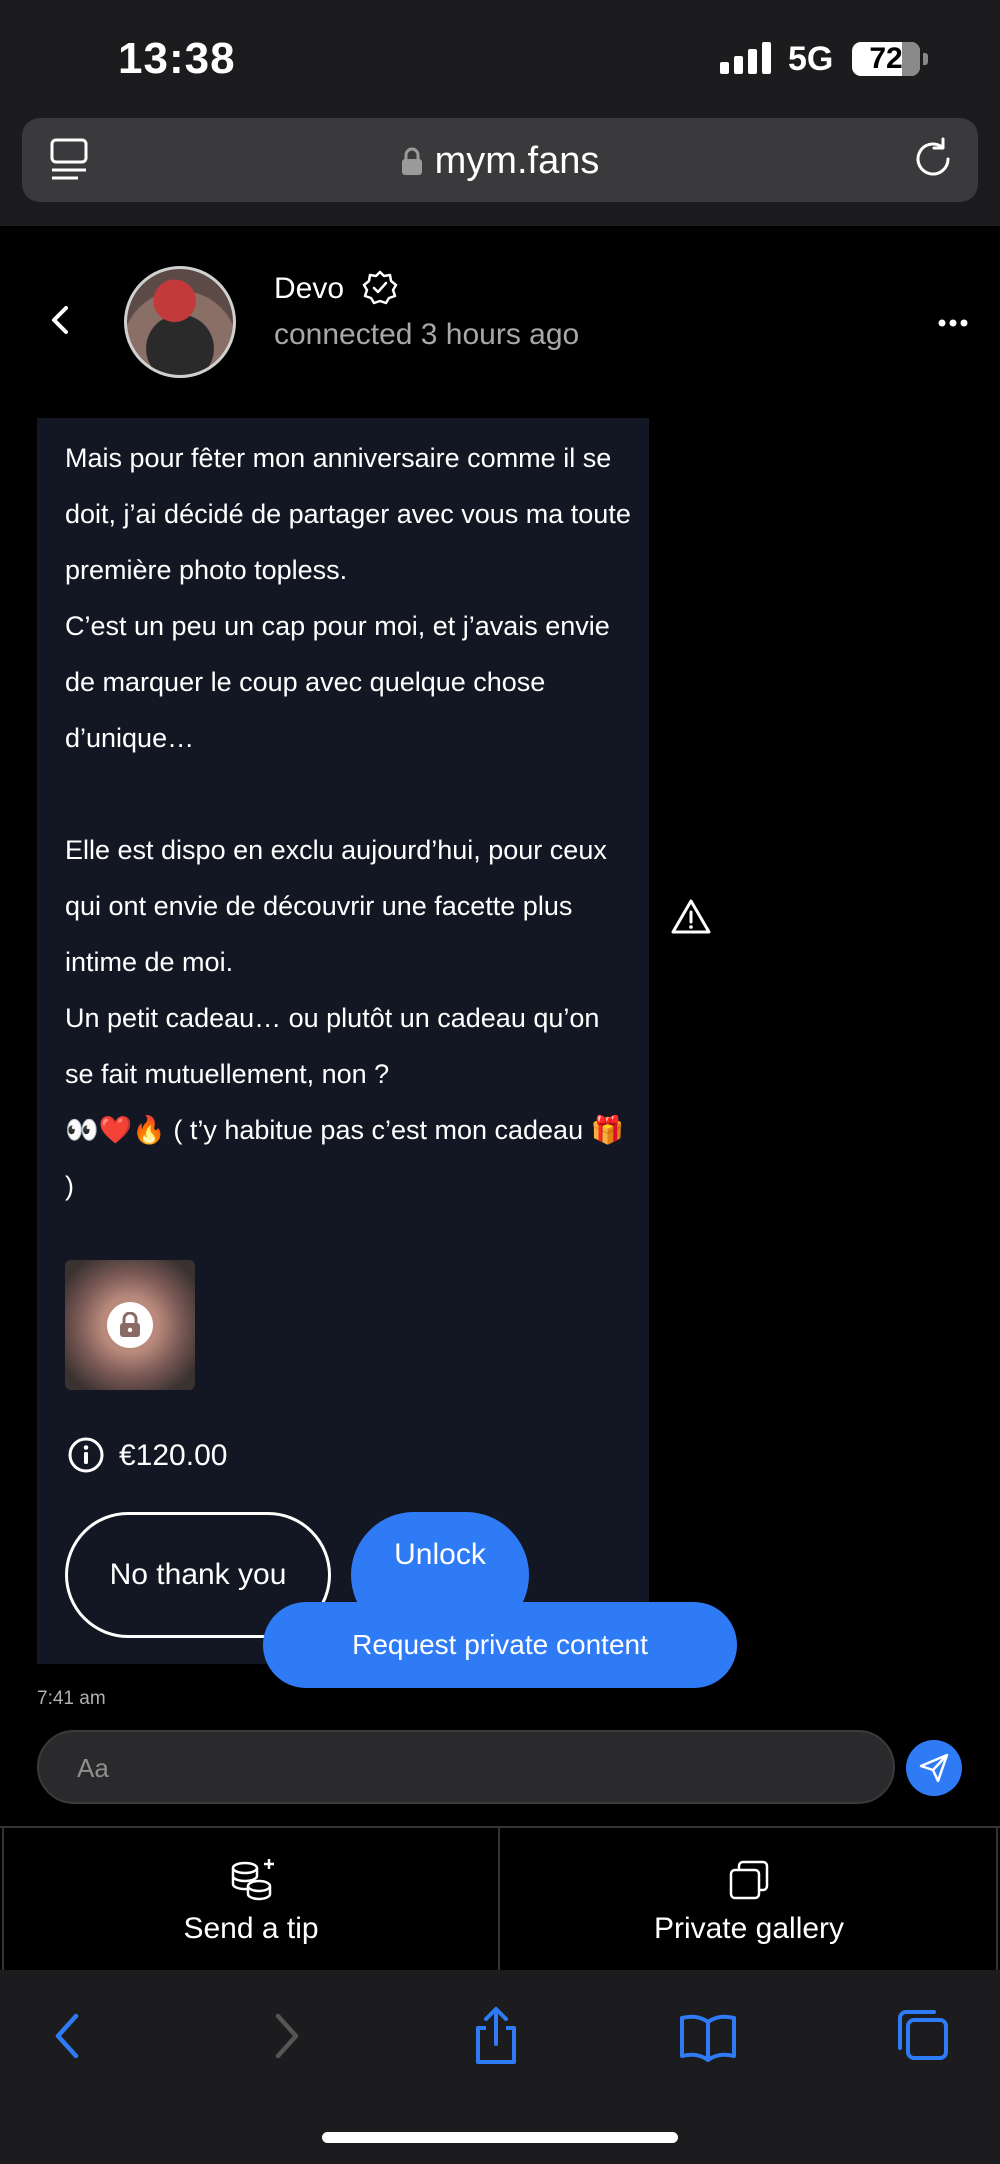 Image resolution: width=1000 pixels, height=2164 pixels. I want to click on send-icon, so click(934, 1768).